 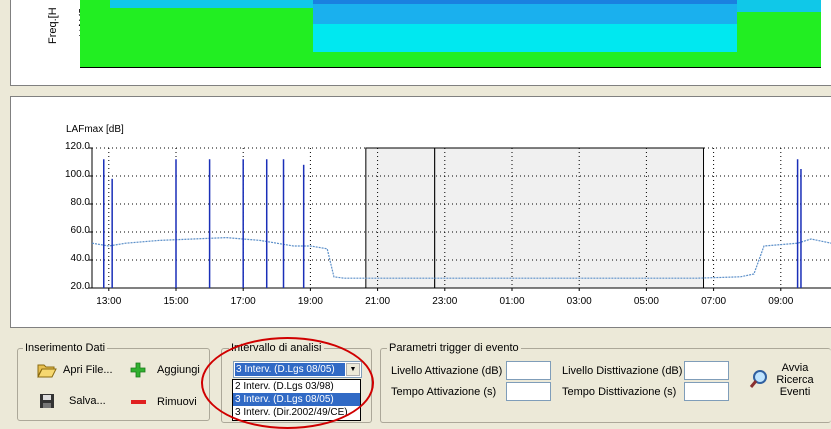 I want to click on remove-button: Rimuovi, so click(x=163, y=402).